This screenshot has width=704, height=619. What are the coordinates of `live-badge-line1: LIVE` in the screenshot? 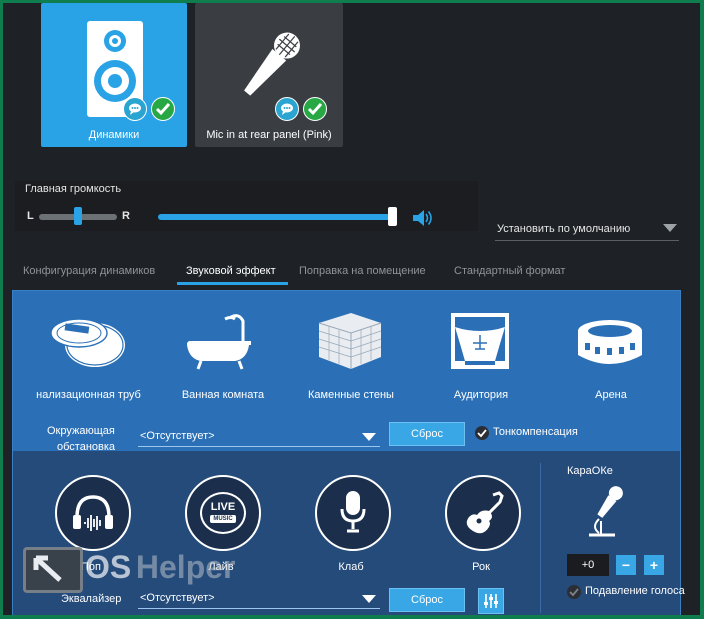 It's located at (223, 507).